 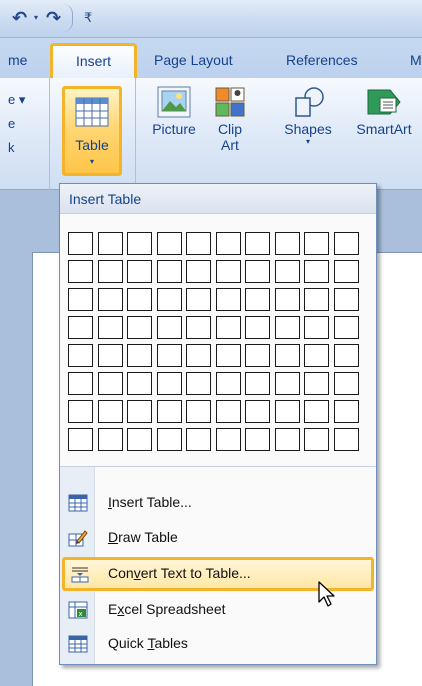 I want to click on tab-home: me, so click(x=17, y=60).